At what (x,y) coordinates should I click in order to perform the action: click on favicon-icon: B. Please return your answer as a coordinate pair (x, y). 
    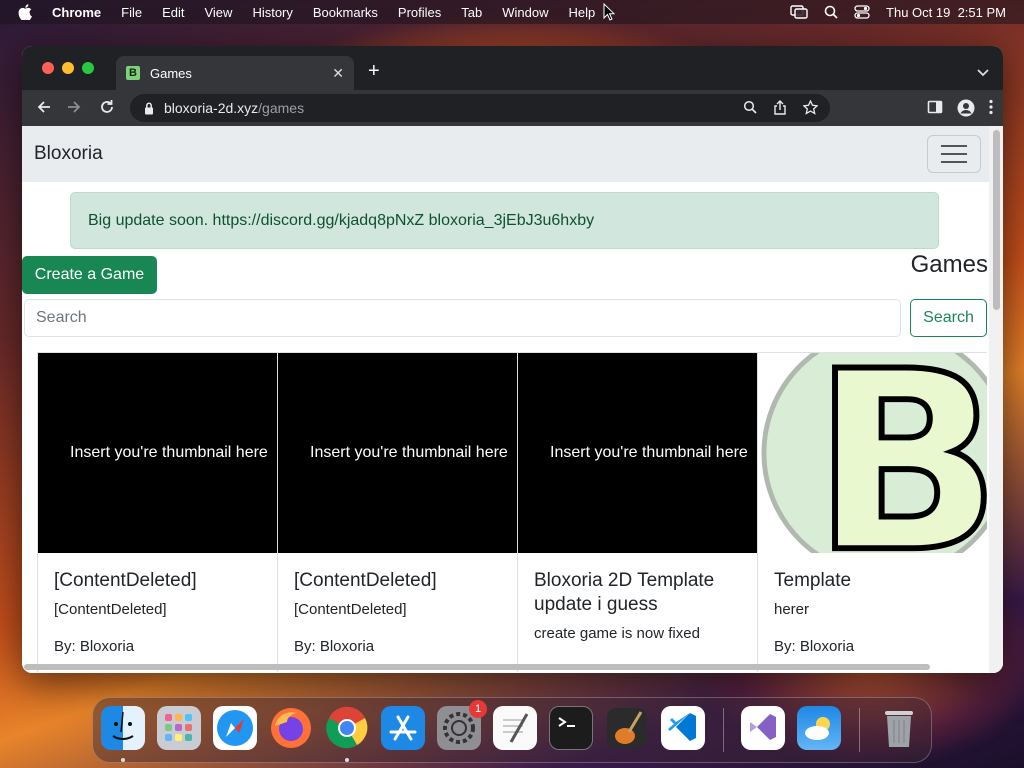
    Looking at the image, I should click on (133, 73).